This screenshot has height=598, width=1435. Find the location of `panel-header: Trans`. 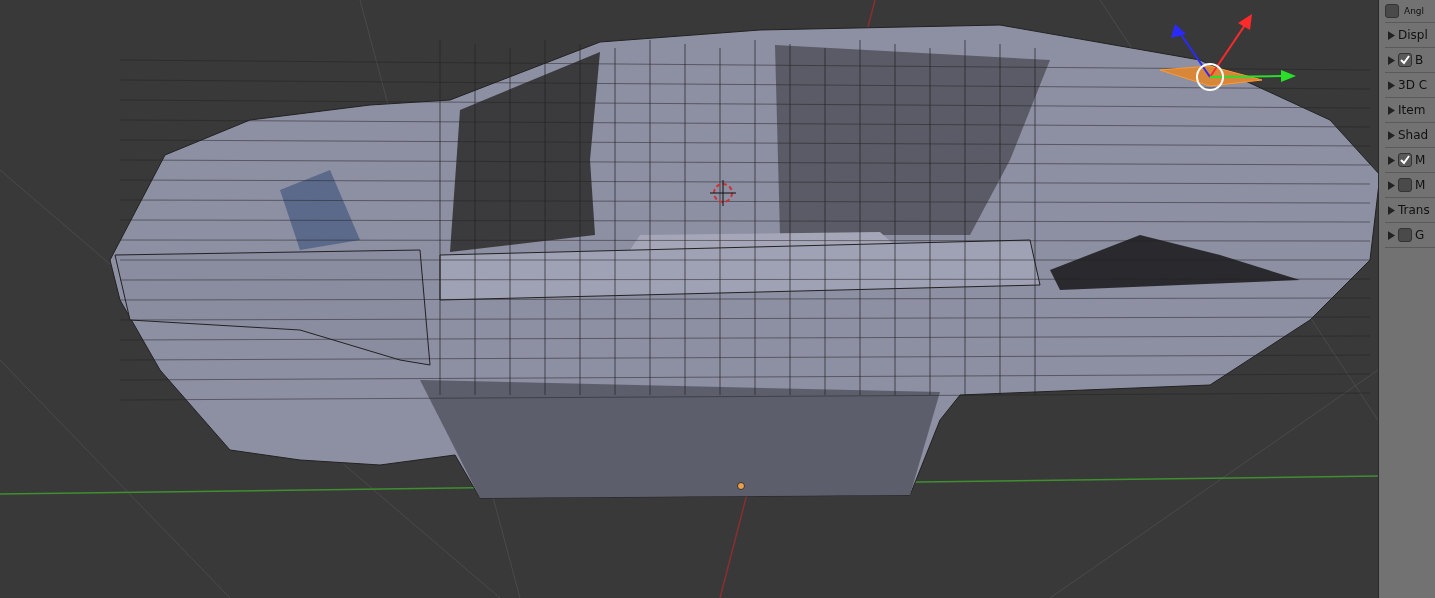

panel-header: Trans is located at coordinates (1414, 210).